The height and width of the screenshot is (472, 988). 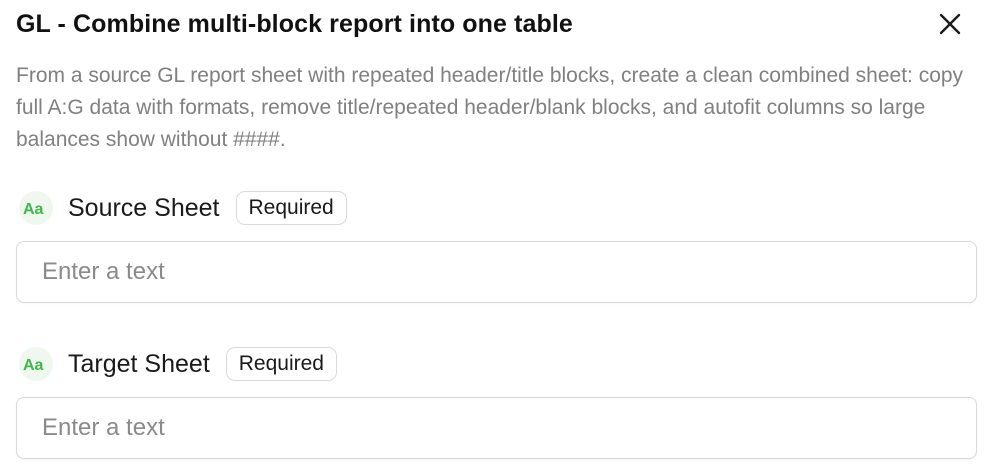 I want to click on close-icon, so click(x=950, y=24).